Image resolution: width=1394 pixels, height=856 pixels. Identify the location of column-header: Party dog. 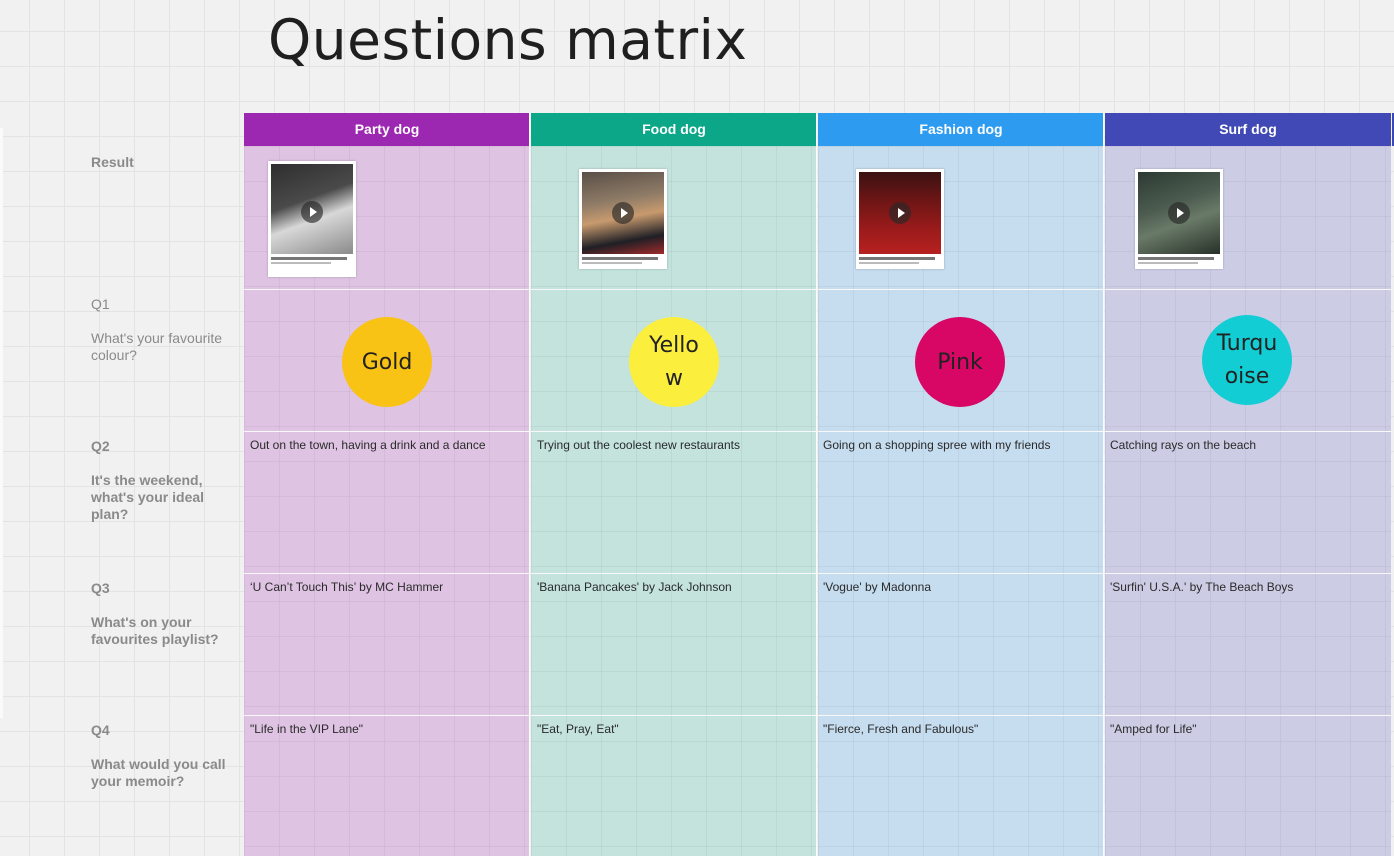
(387, 129).